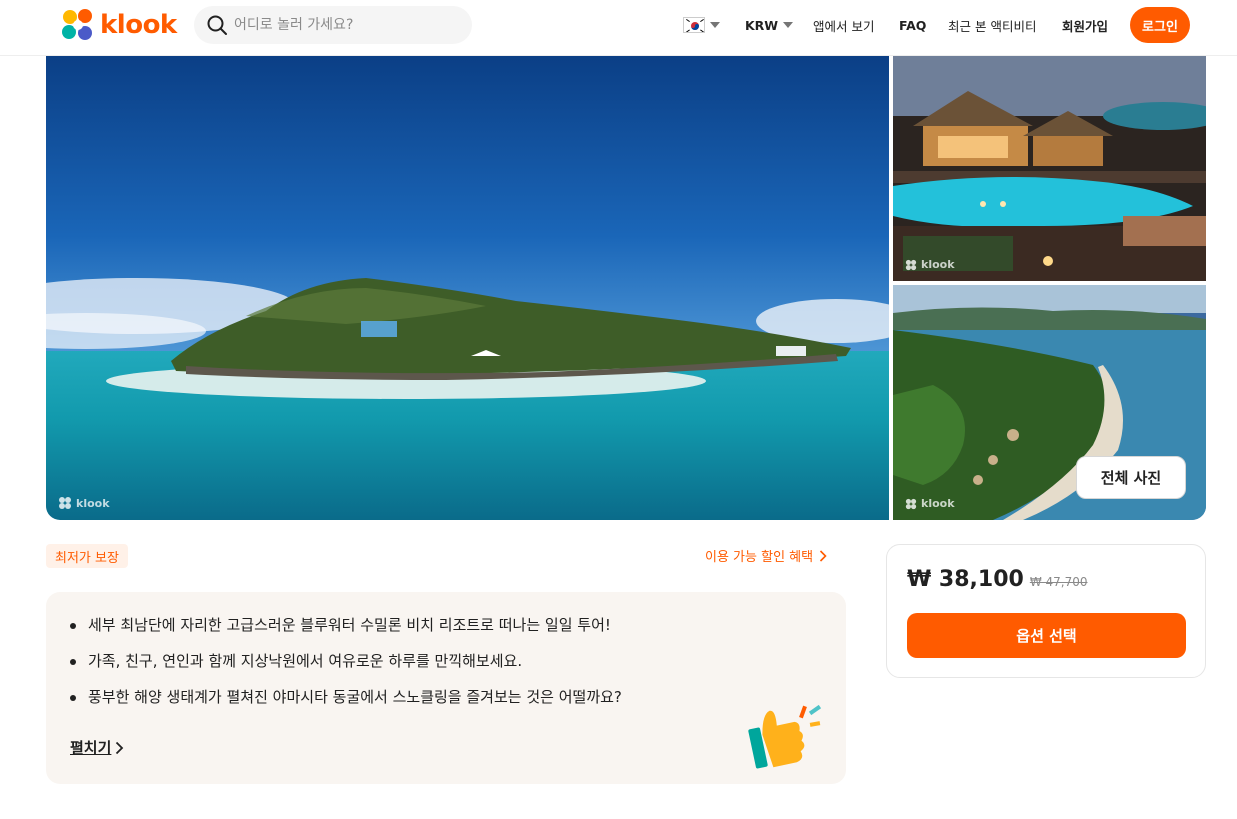  I want to click on klook-logo-icon, so click(77, 24).